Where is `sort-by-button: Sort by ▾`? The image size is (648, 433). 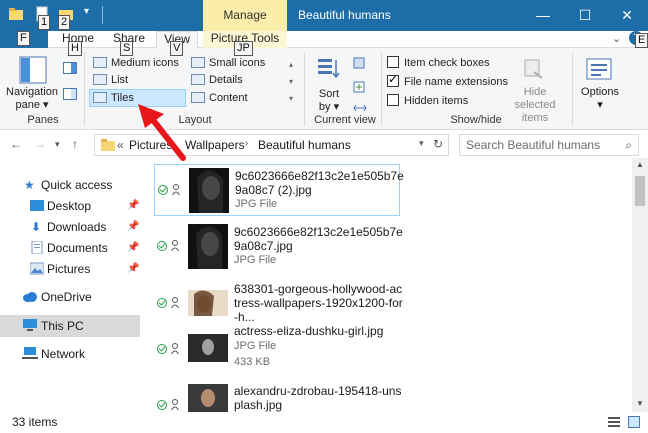
sort-by-button: Sort by ▾ is located at coordinates (329, 101).